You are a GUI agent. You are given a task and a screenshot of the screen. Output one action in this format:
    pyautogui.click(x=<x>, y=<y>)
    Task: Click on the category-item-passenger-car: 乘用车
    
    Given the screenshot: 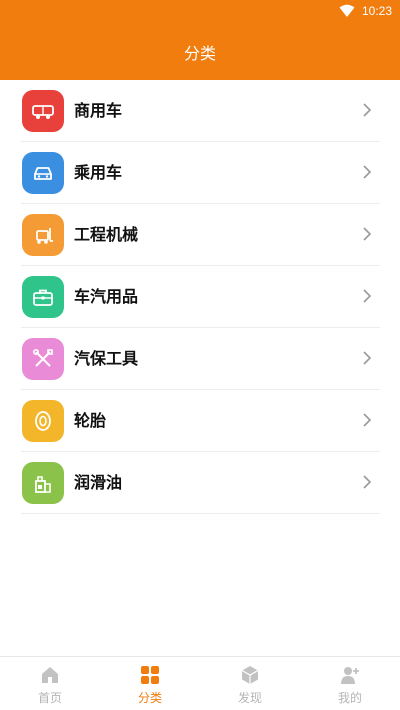 What is the action you would take?
    pyautogui.click(x=200, y=173)
    